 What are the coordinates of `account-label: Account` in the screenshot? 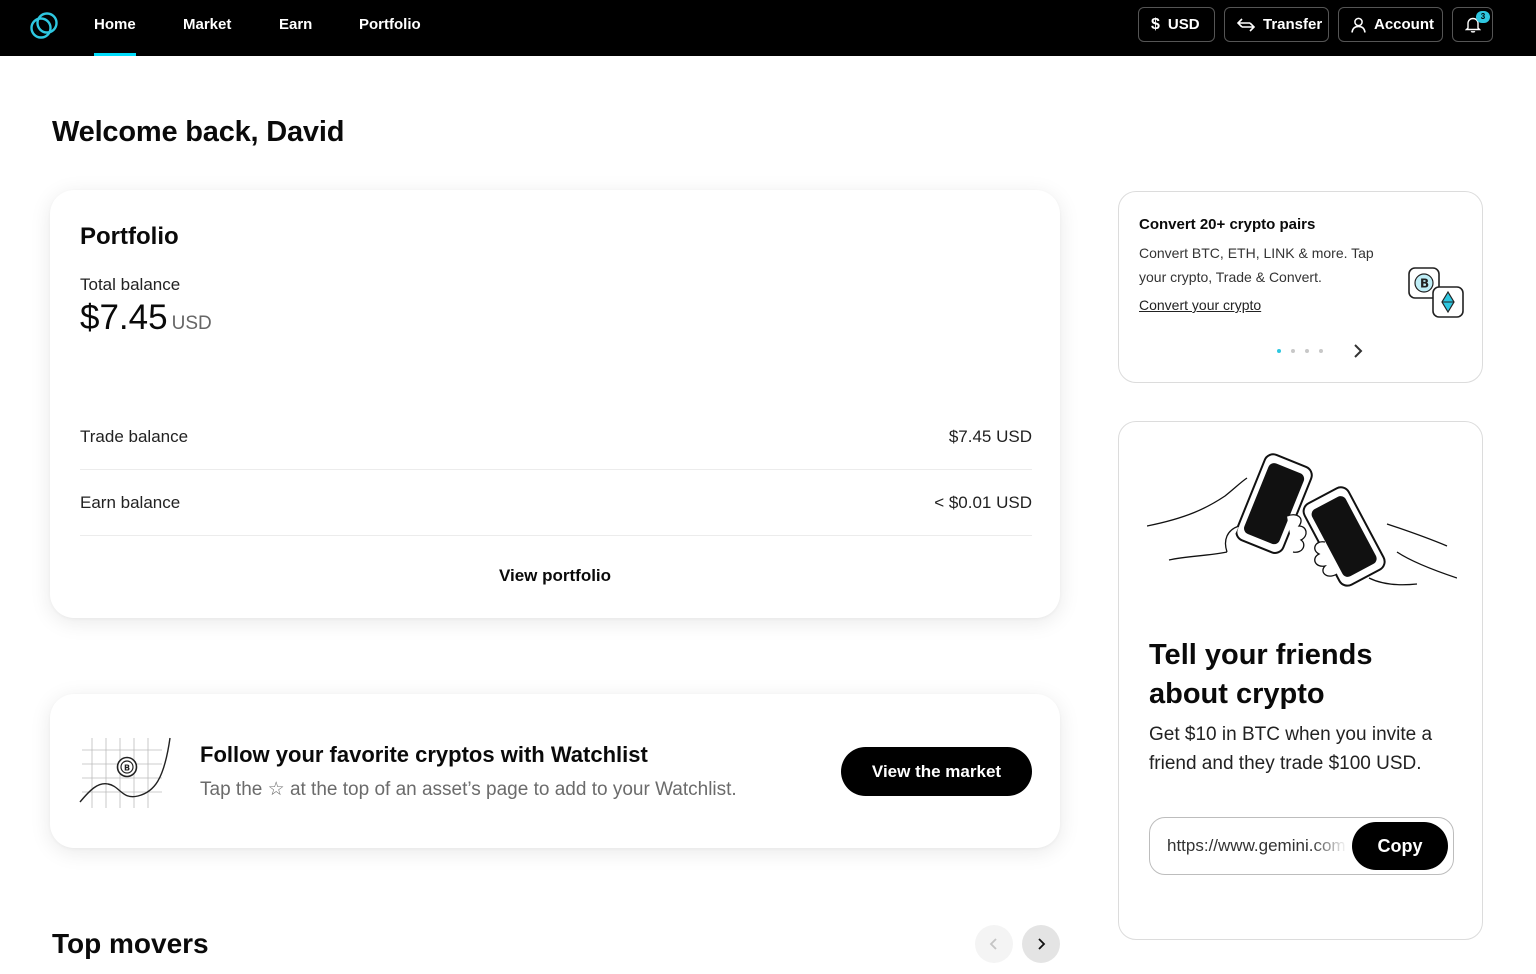 It's located at (1404, 24).